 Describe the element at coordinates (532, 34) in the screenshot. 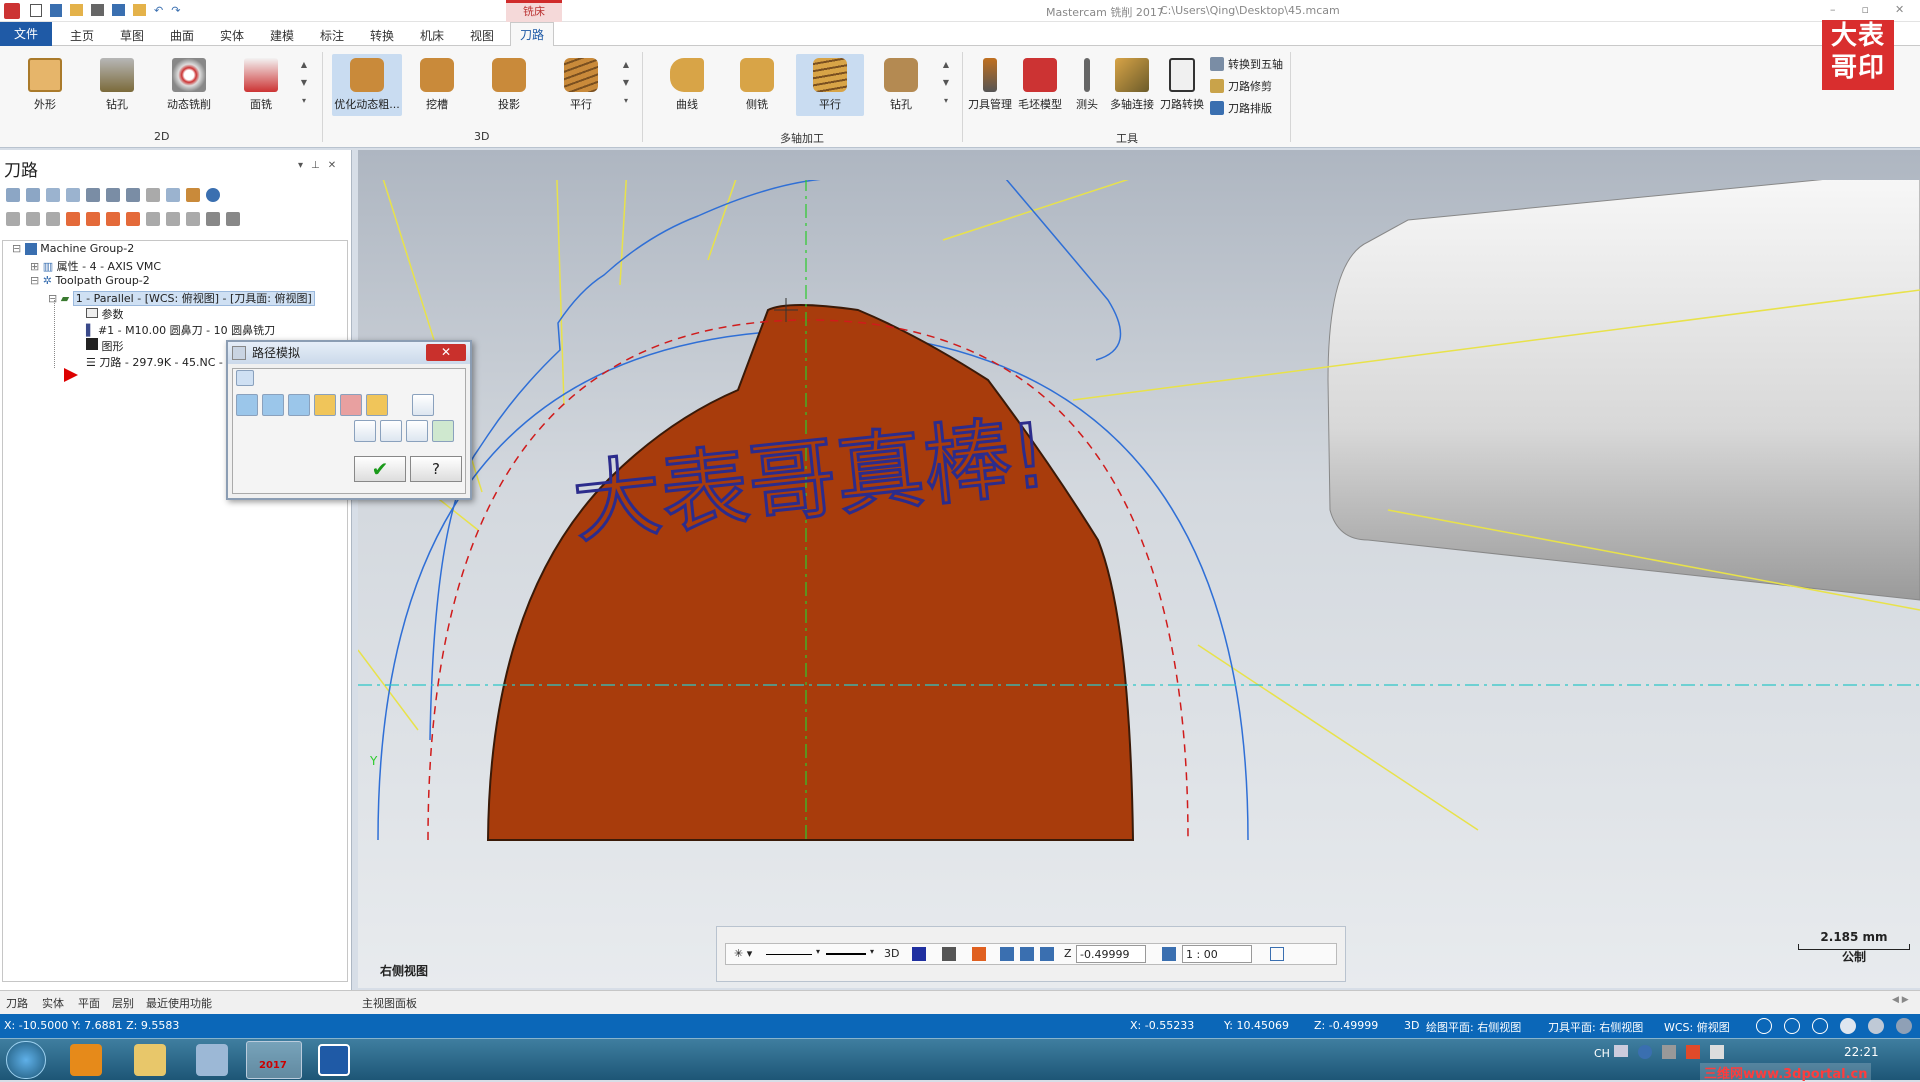

I see `menu-toolpaths: 刀路` at that location.